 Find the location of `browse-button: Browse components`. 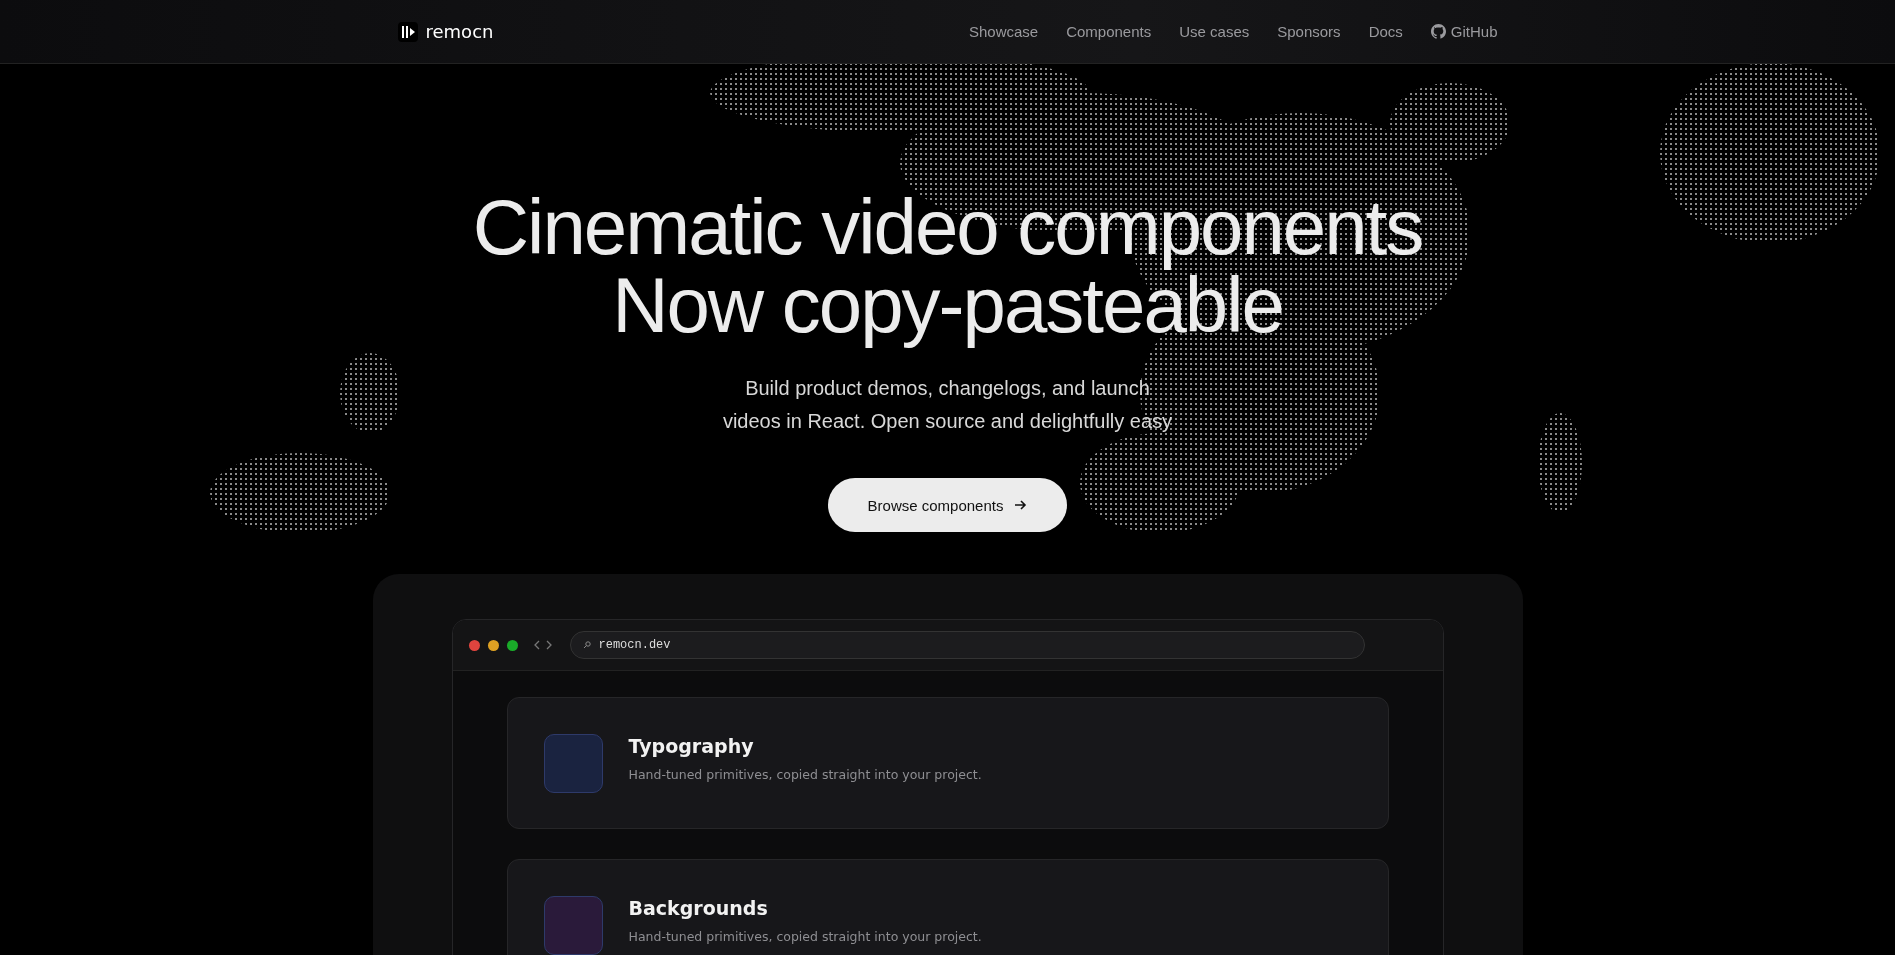

browse-button: Browse components is located at coordinates (947, 505).